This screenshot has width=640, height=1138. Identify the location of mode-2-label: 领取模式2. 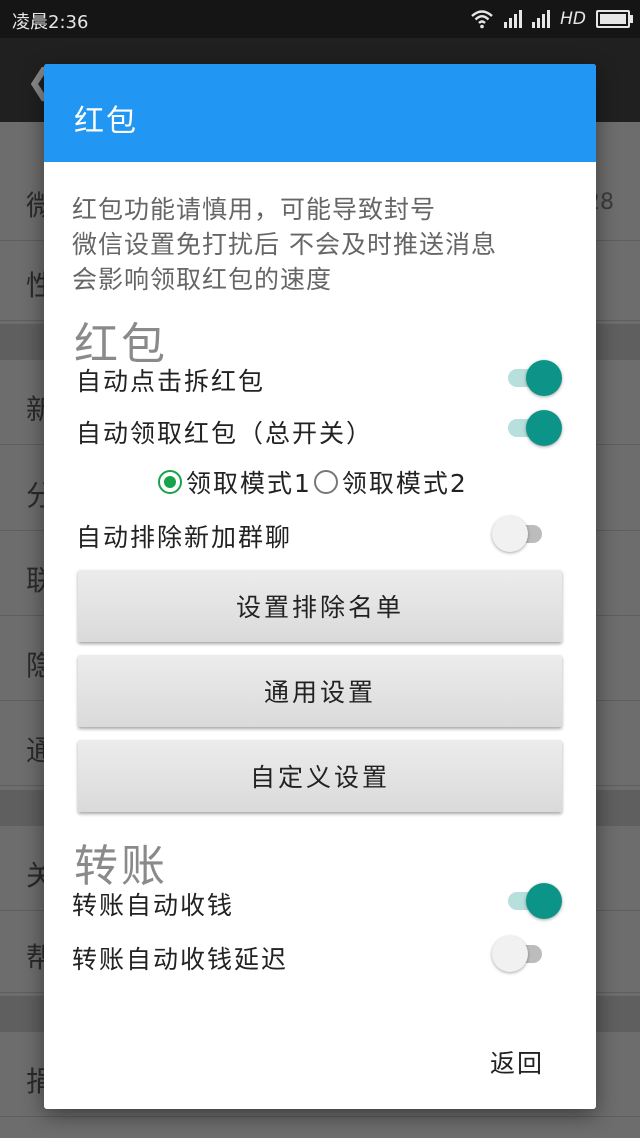
(405, 482).